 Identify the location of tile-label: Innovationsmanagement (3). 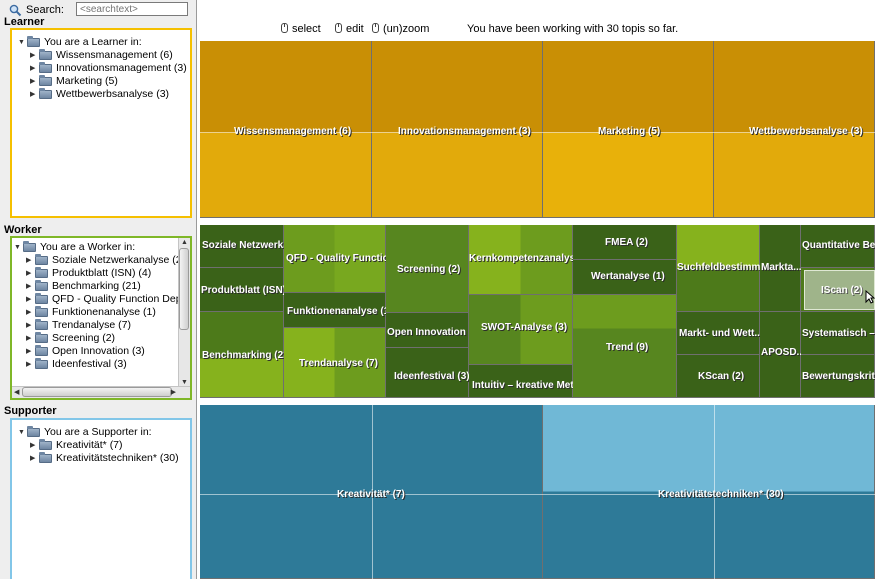
(464, 131).